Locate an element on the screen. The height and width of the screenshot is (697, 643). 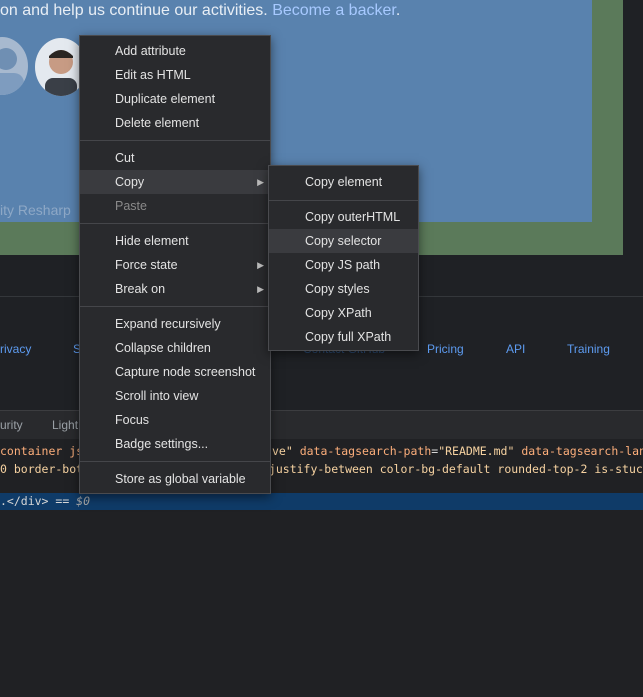
footer-link-privacy: rivacy is located at coordinates (15, 349).